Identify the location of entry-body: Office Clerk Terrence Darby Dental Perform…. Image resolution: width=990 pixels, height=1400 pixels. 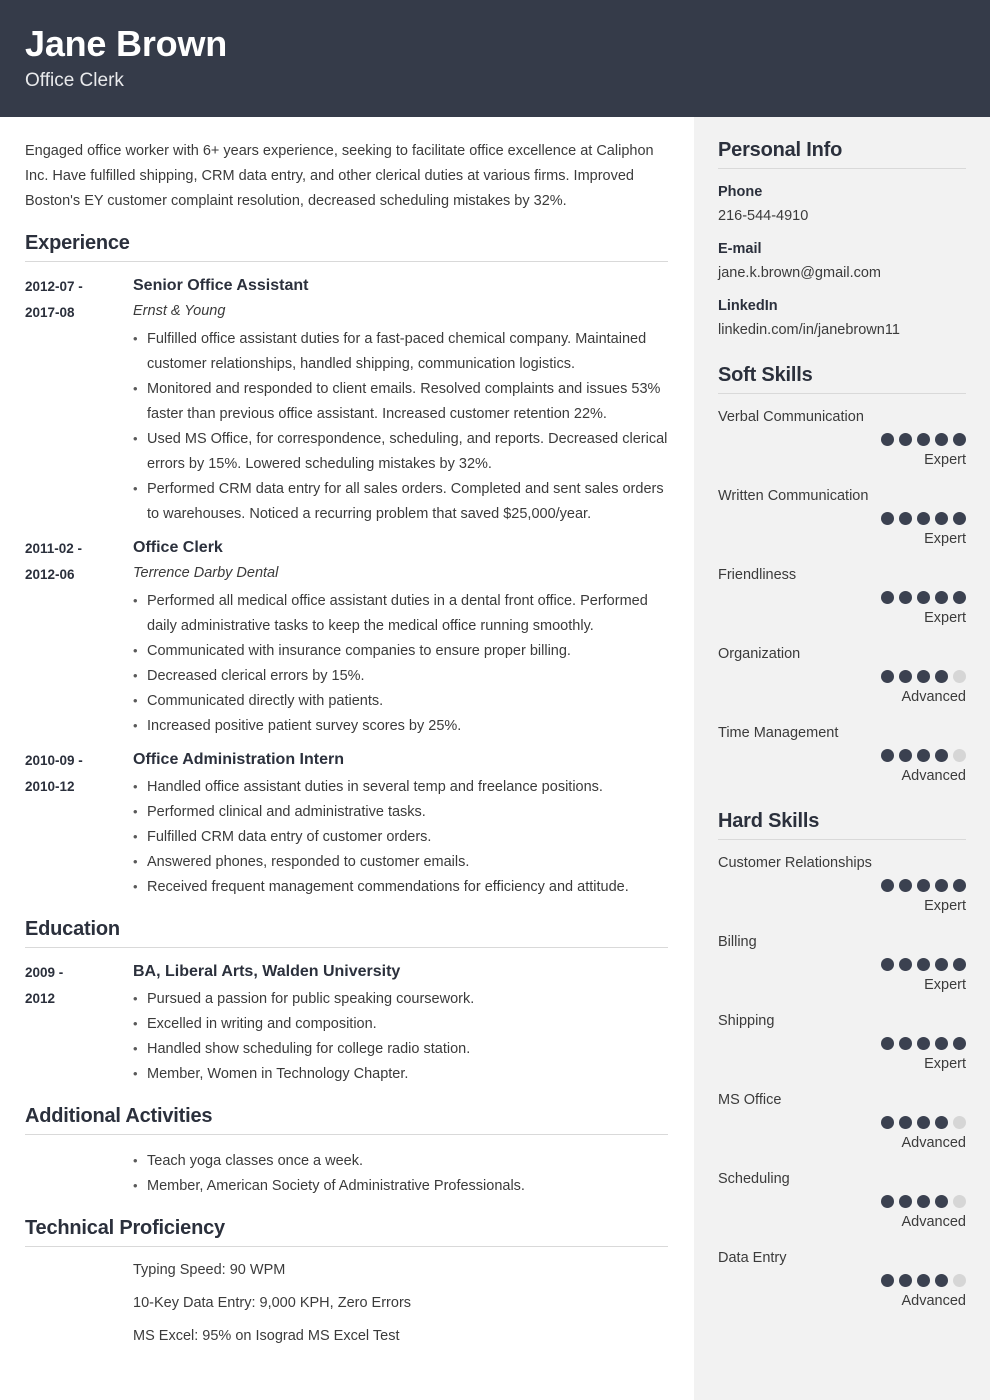
(400, 637).